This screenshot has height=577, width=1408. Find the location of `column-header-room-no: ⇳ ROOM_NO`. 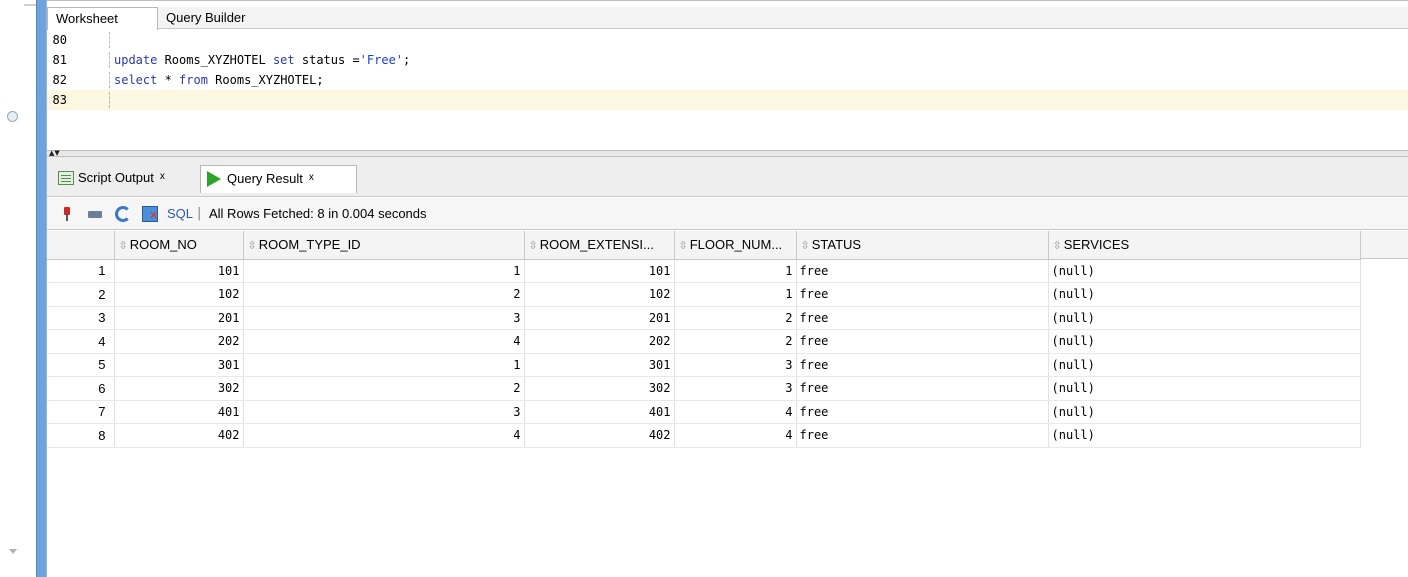

column-header-room-no: ⇳ ROOM_NO is located at coordinates (179, 245).